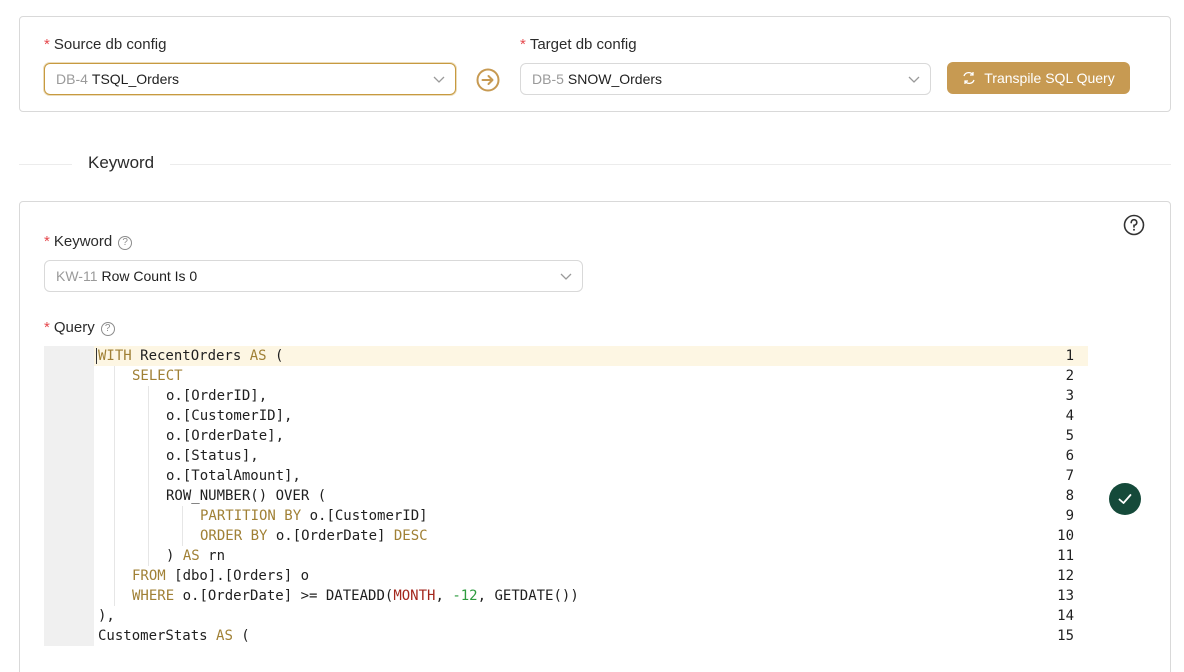 The width and height of the screenshot is (1184, 672). Describe the element at coordinates (1069, 376) in the screenshot. I see `line-number: 2` at that location.